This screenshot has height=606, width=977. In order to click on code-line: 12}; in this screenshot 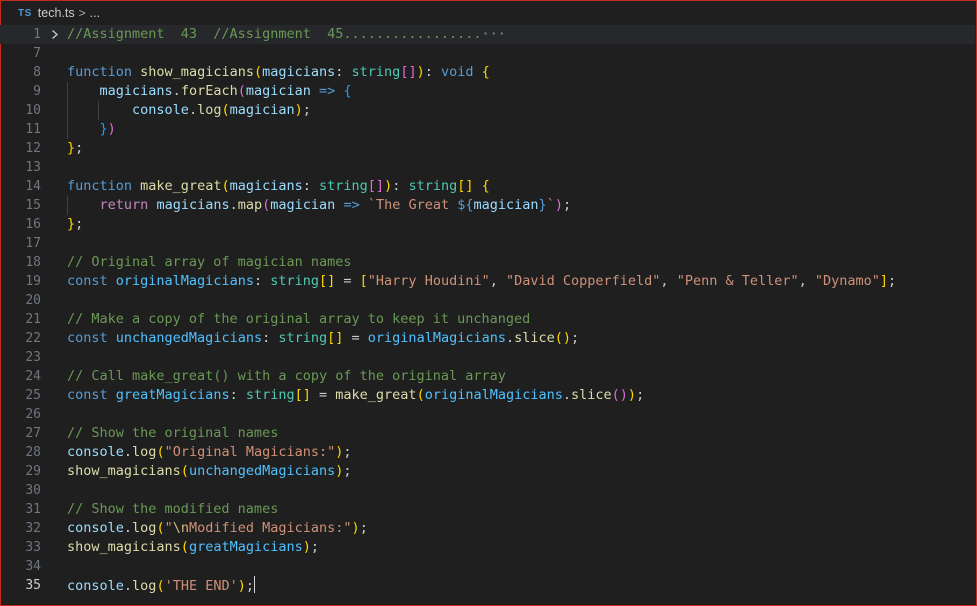, I will do `click(487, 148)`.